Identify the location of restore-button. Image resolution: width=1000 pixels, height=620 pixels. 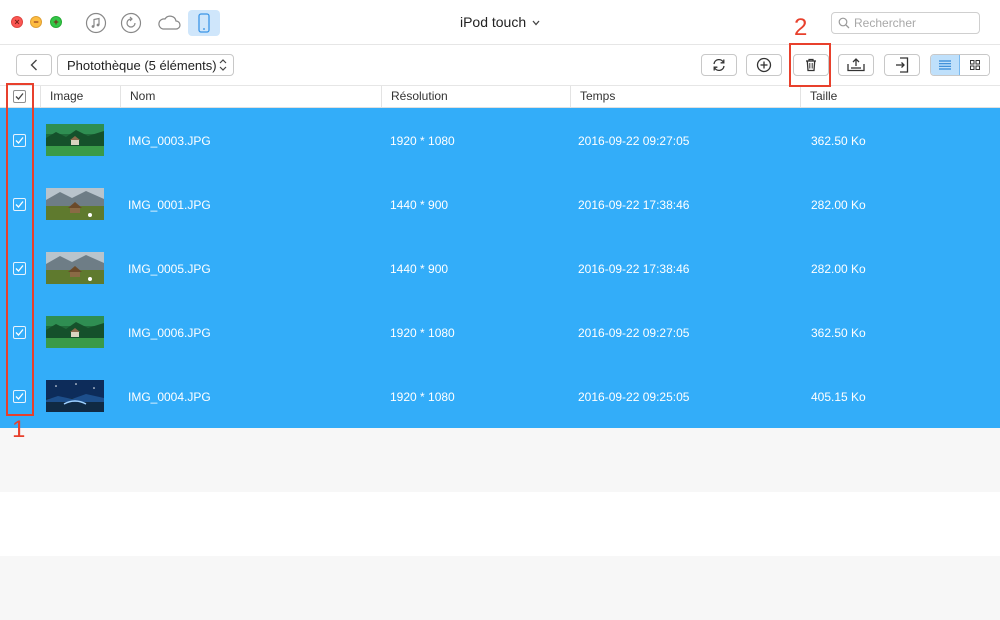
(131, 23).